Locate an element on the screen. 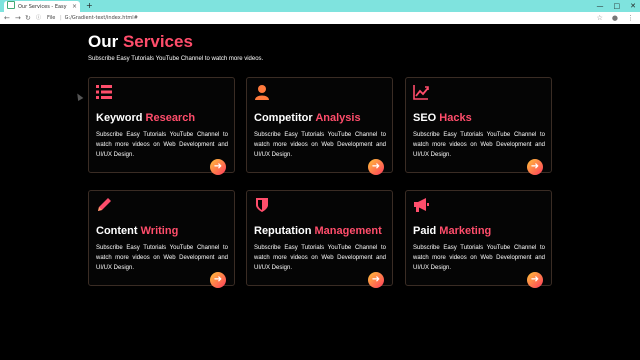 The height and width of the screenshot is (360, 640). reload-icon: ↻ is located at coordinates (28, 18).